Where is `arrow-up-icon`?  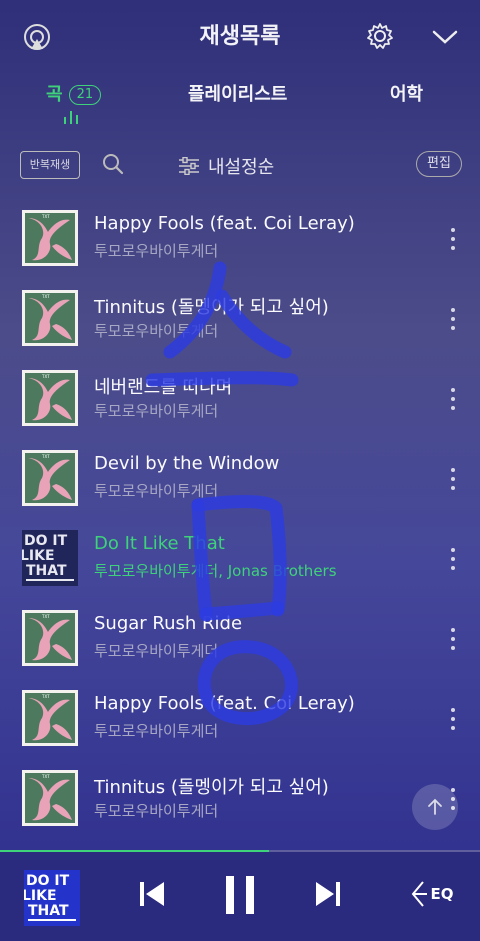
arrow-up-icon is located at coordinates (435, 806).